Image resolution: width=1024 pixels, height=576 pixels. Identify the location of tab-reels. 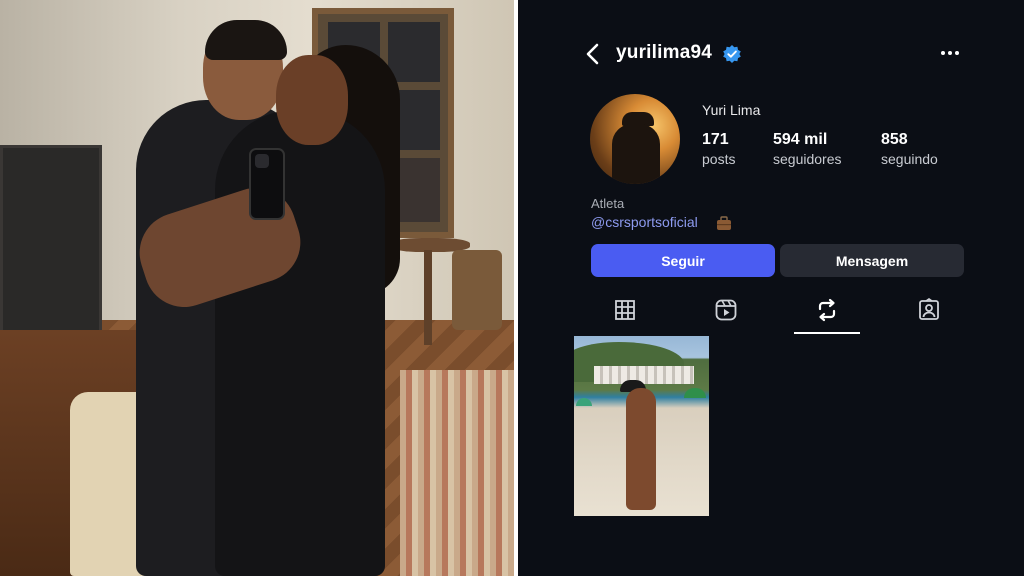
(726, 316).